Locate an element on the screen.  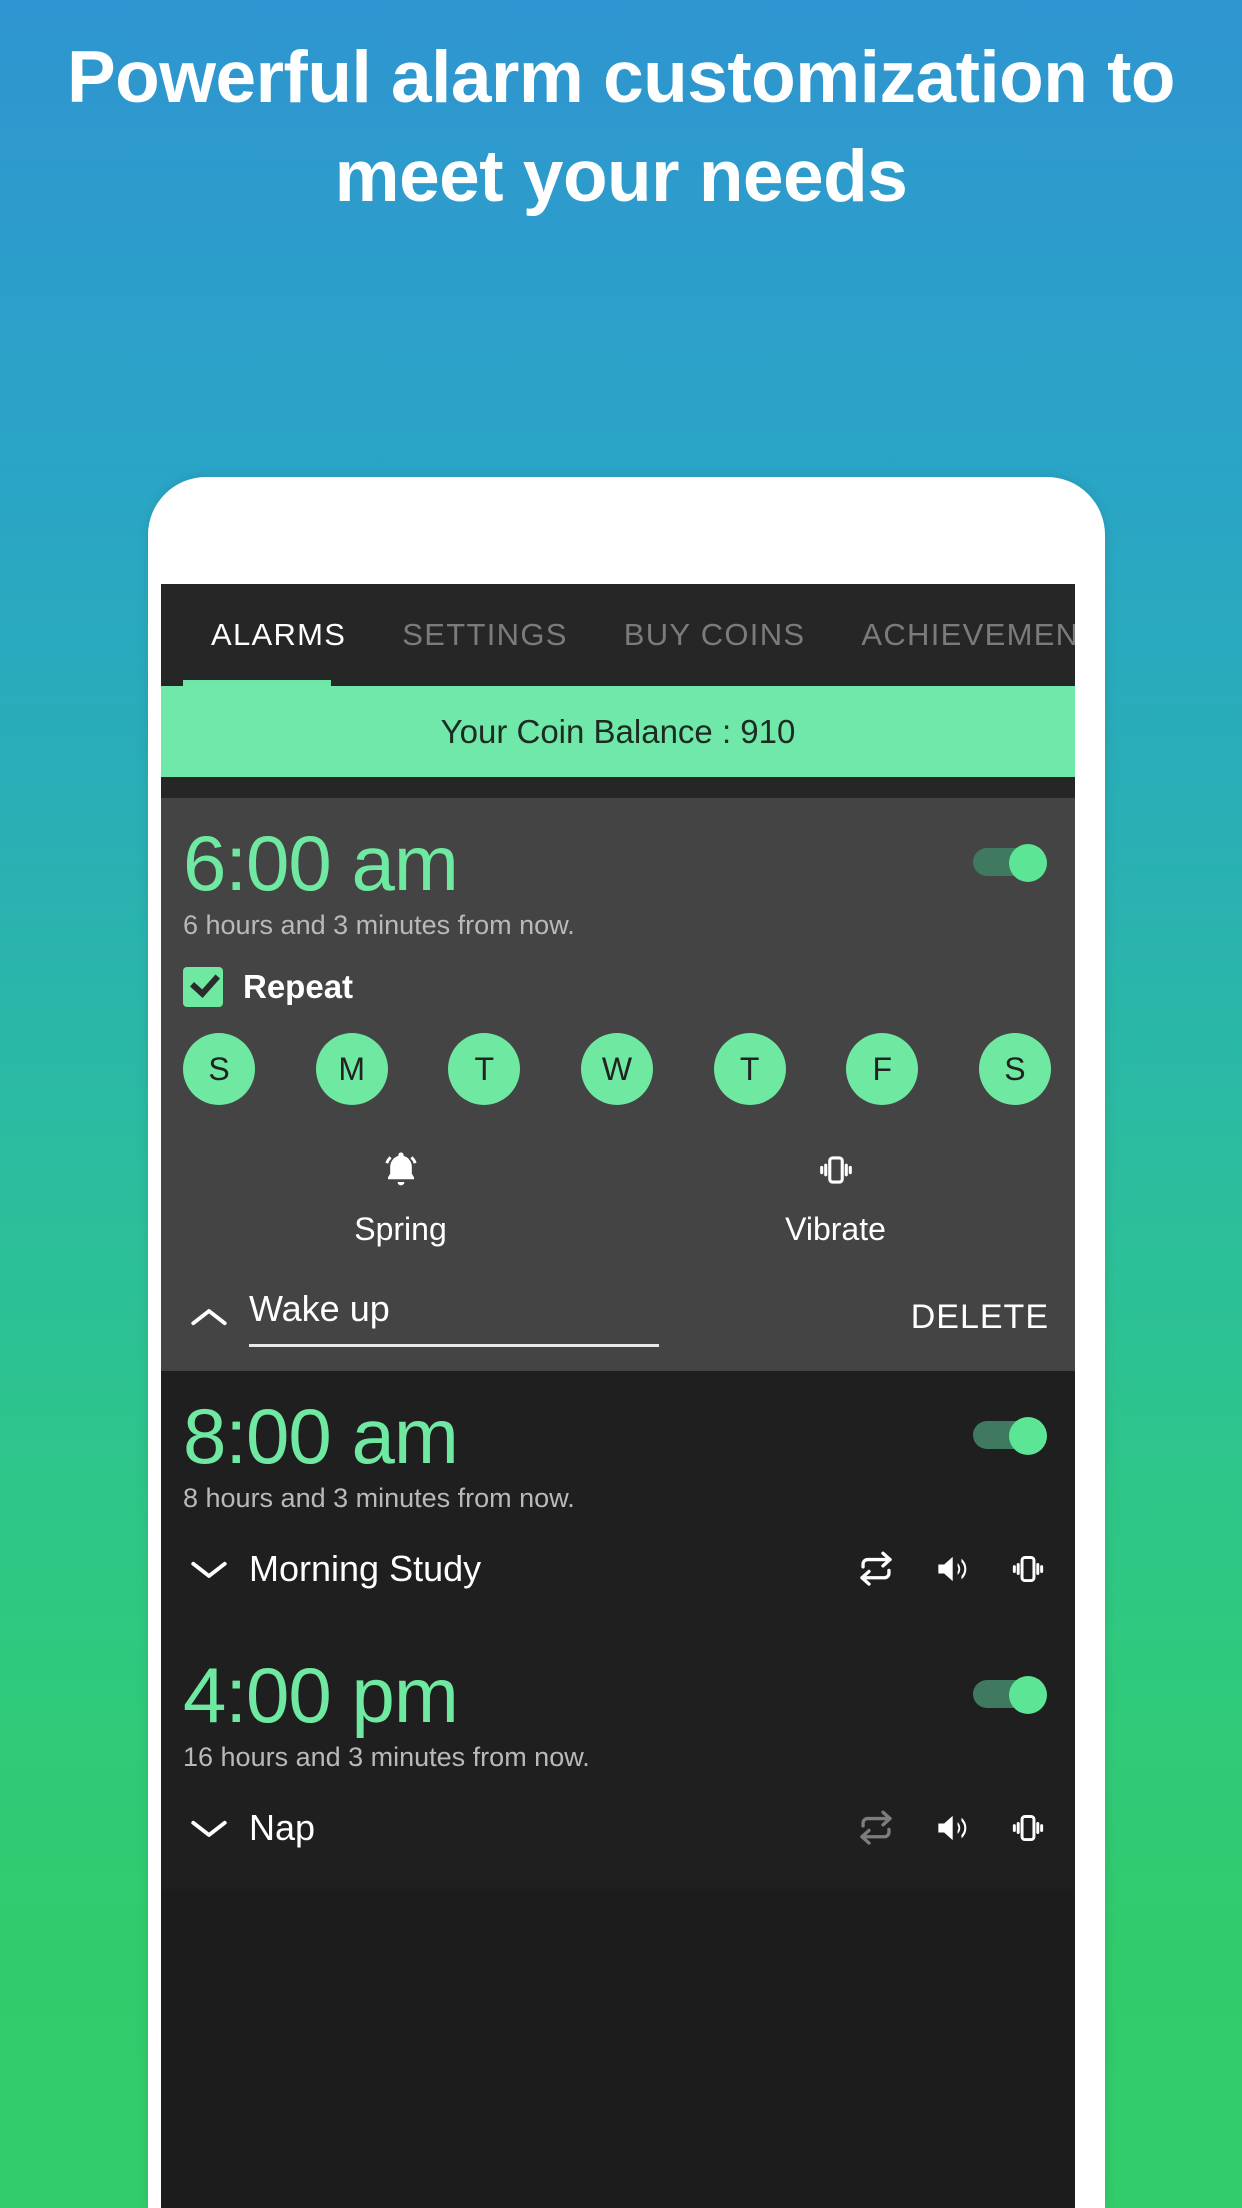
repeat-row: Repeat is located at coordinates (618, 987).